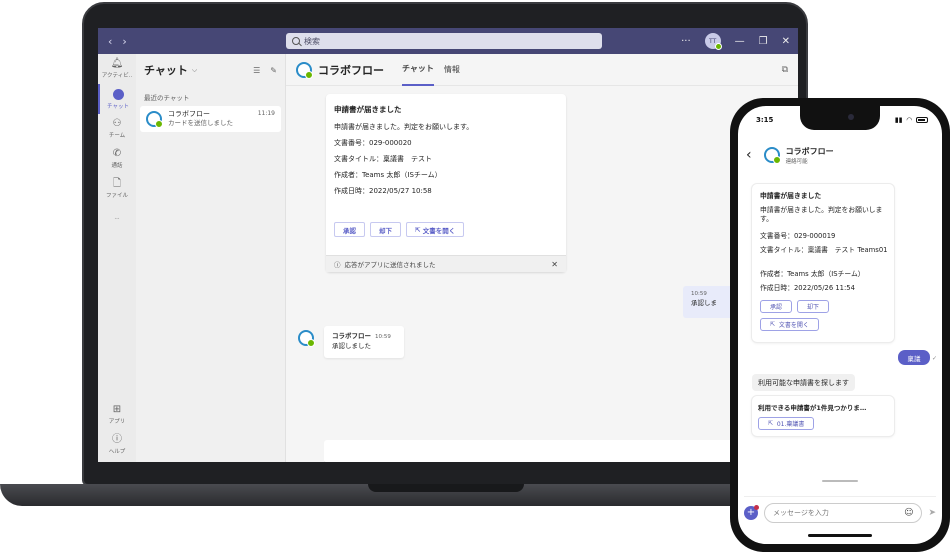 The width and height of the screenshot is (950, 552). Describe the element at coordinates (713, 41) in the screenshot. I see `avatar: TT` at that location.